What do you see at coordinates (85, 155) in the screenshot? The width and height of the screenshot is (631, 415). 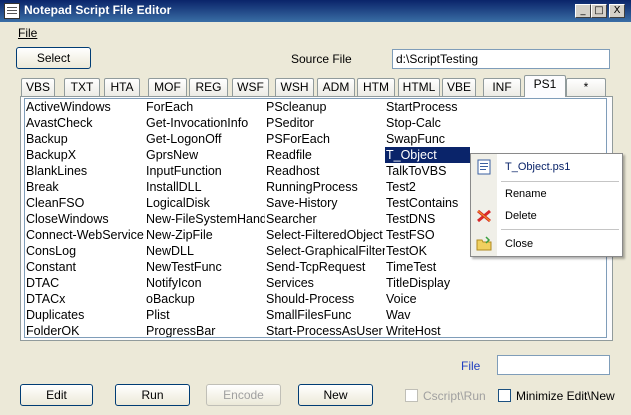 I see `file-list-item: BackupX` at bounding box center [85, 155].